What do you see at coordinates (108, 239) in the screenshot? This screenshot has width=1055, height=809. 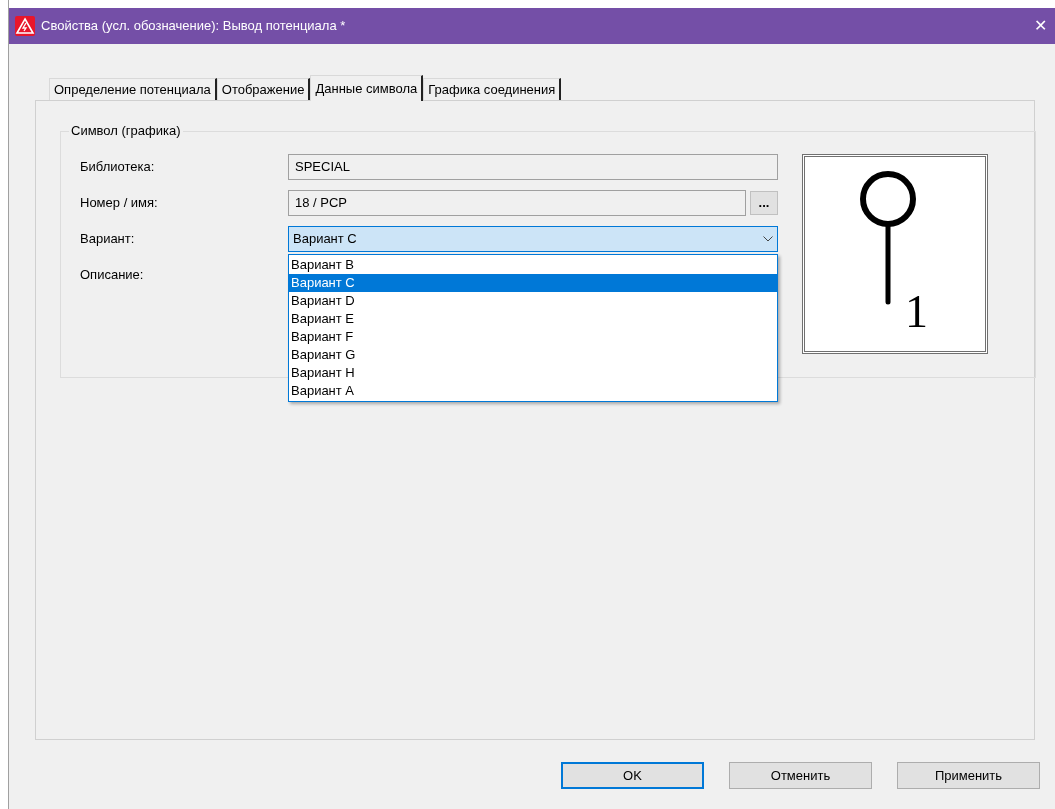 I see `field-label: Вариант:` at bounding box center [108, 239].